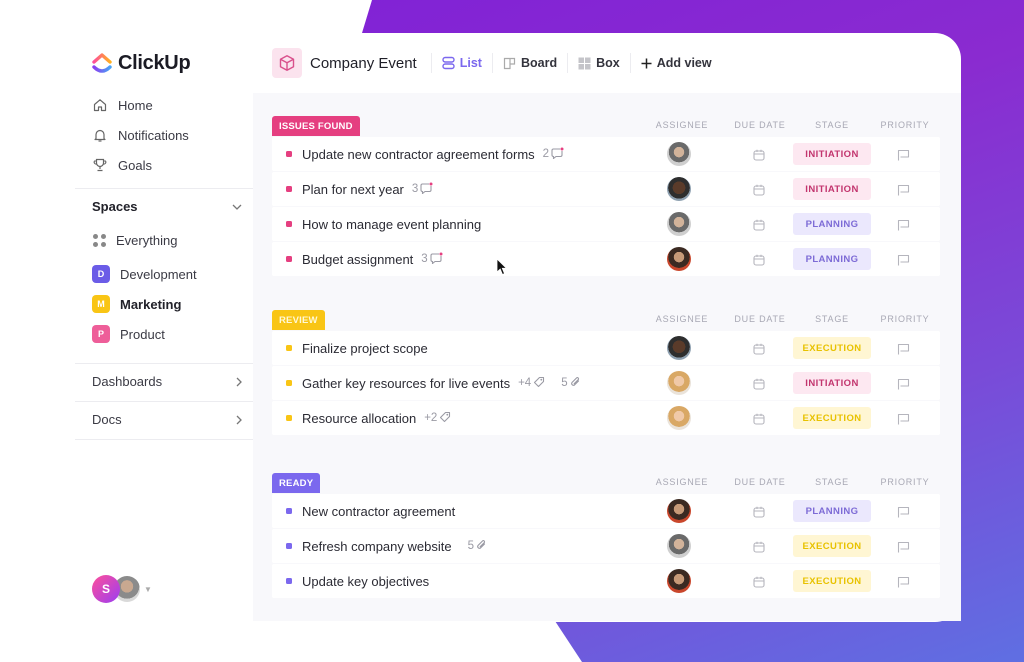  Describe the element at coordinates (530, 63) in the screenshot. I see `tab-board: Board` at that location.